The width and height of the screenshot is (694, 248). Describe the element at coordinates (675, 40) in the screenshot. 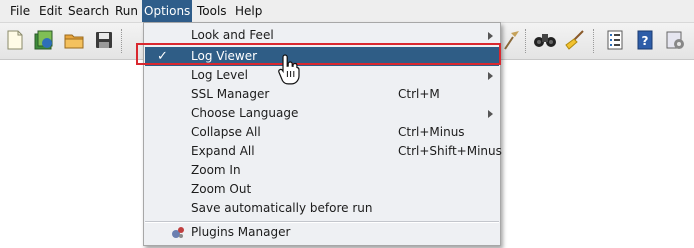

I see `settings-icon` at that location.